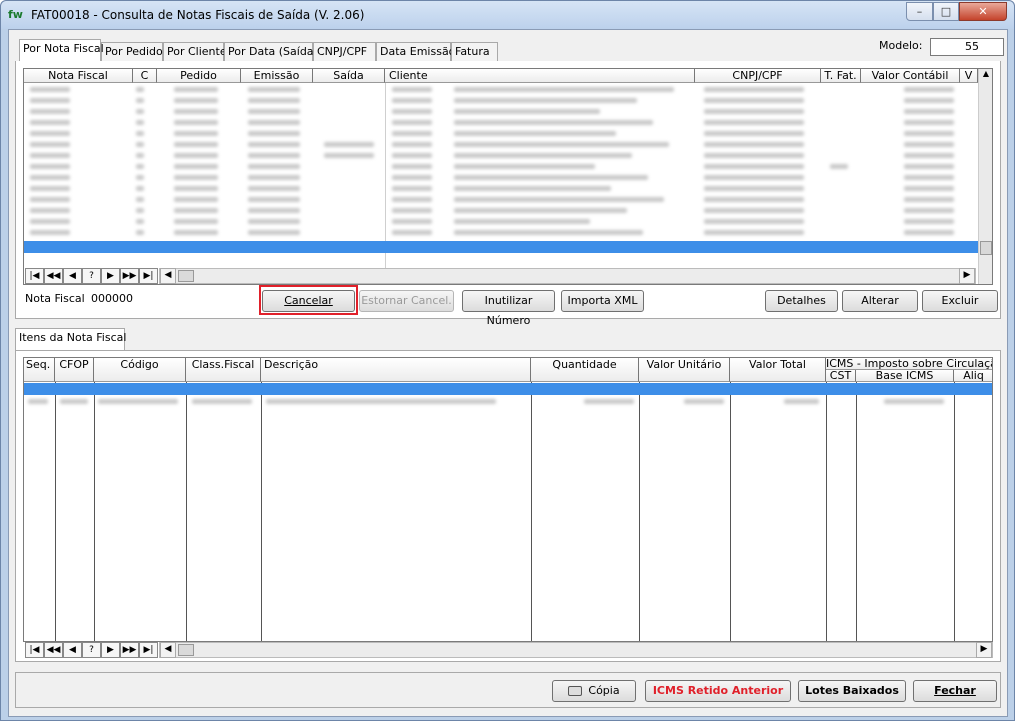  Describe the element at coordinates (986, 248) in the screenshot. I see `scroll-thumb` at that location.